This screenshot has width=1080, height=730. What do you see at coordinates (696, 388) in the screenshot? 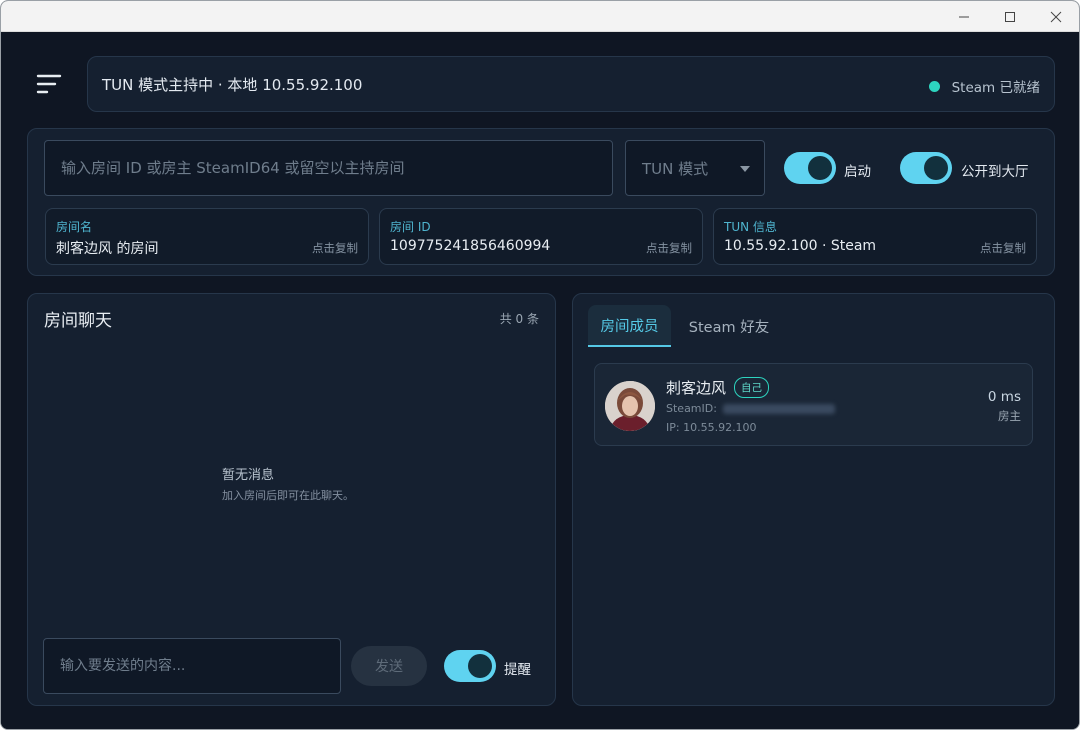
I see `member-name-text: 刺客边风` at bounding box center [696, 388].